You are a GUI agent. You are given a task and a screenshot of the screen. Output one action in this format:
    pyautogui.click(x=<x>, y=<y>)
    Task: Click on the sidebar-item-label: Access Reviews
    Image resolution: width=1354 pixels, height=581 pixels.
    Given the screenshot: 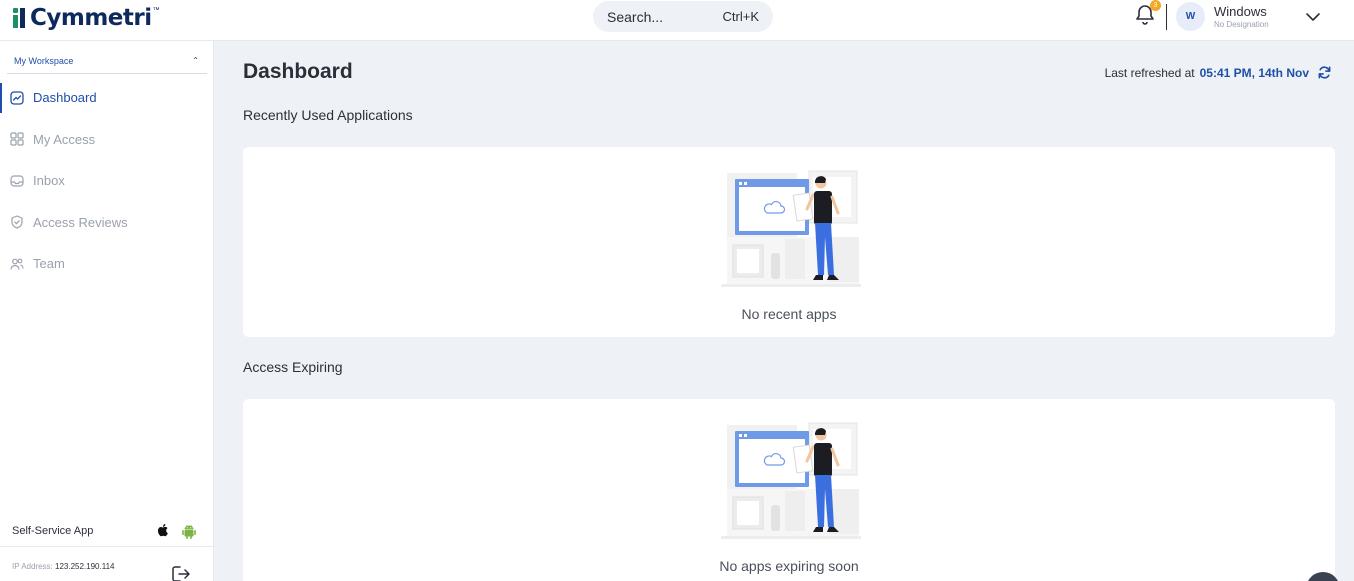 What is the action you would take?
    pyautogui.click(x=80, y=222)
    